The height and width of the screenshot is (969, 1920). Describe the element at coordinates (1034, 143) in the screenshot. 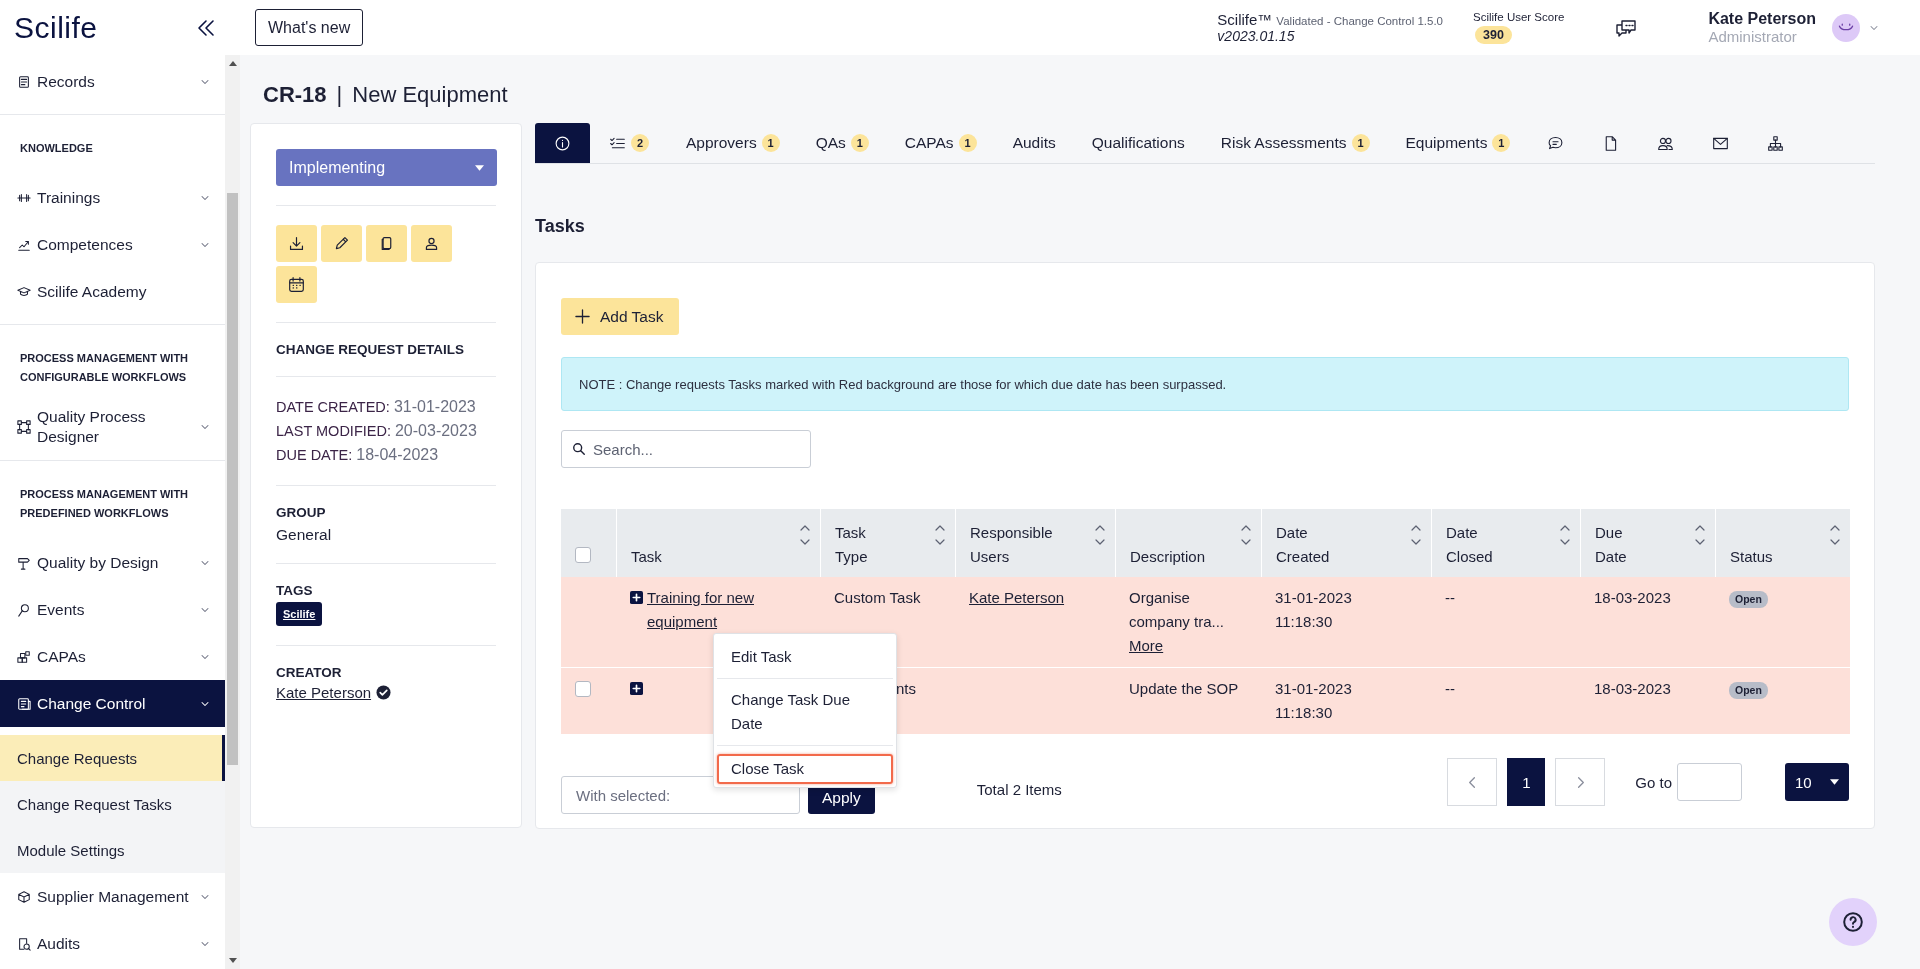

I see `tab: Audits` at that location.